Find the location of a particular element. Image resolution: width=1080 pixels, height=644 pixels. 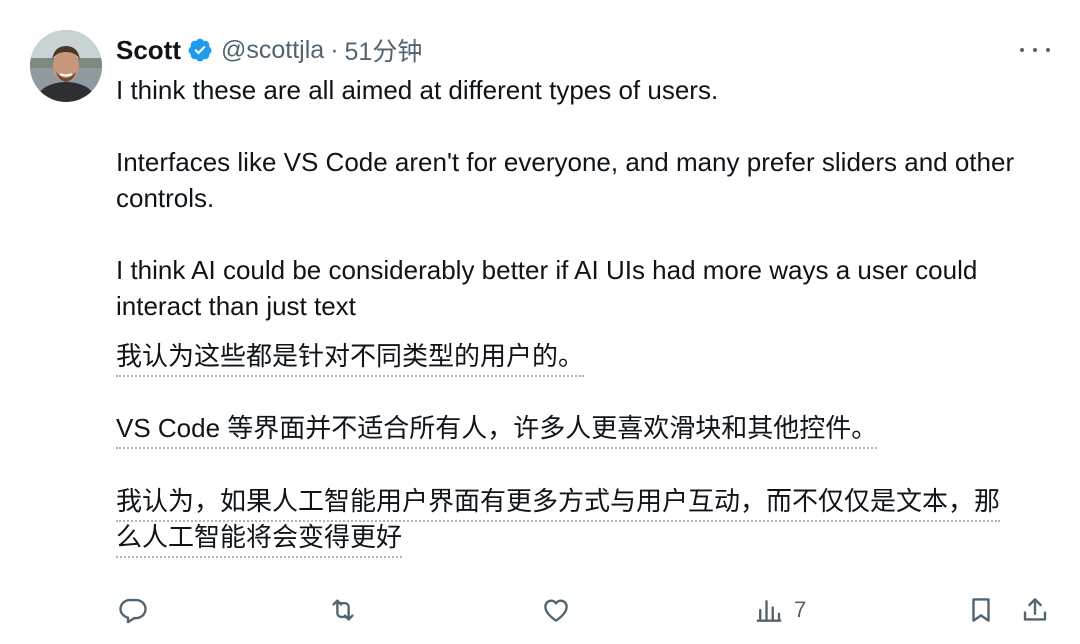

post-time: 51分钟 is located at coordinates (384, 50).